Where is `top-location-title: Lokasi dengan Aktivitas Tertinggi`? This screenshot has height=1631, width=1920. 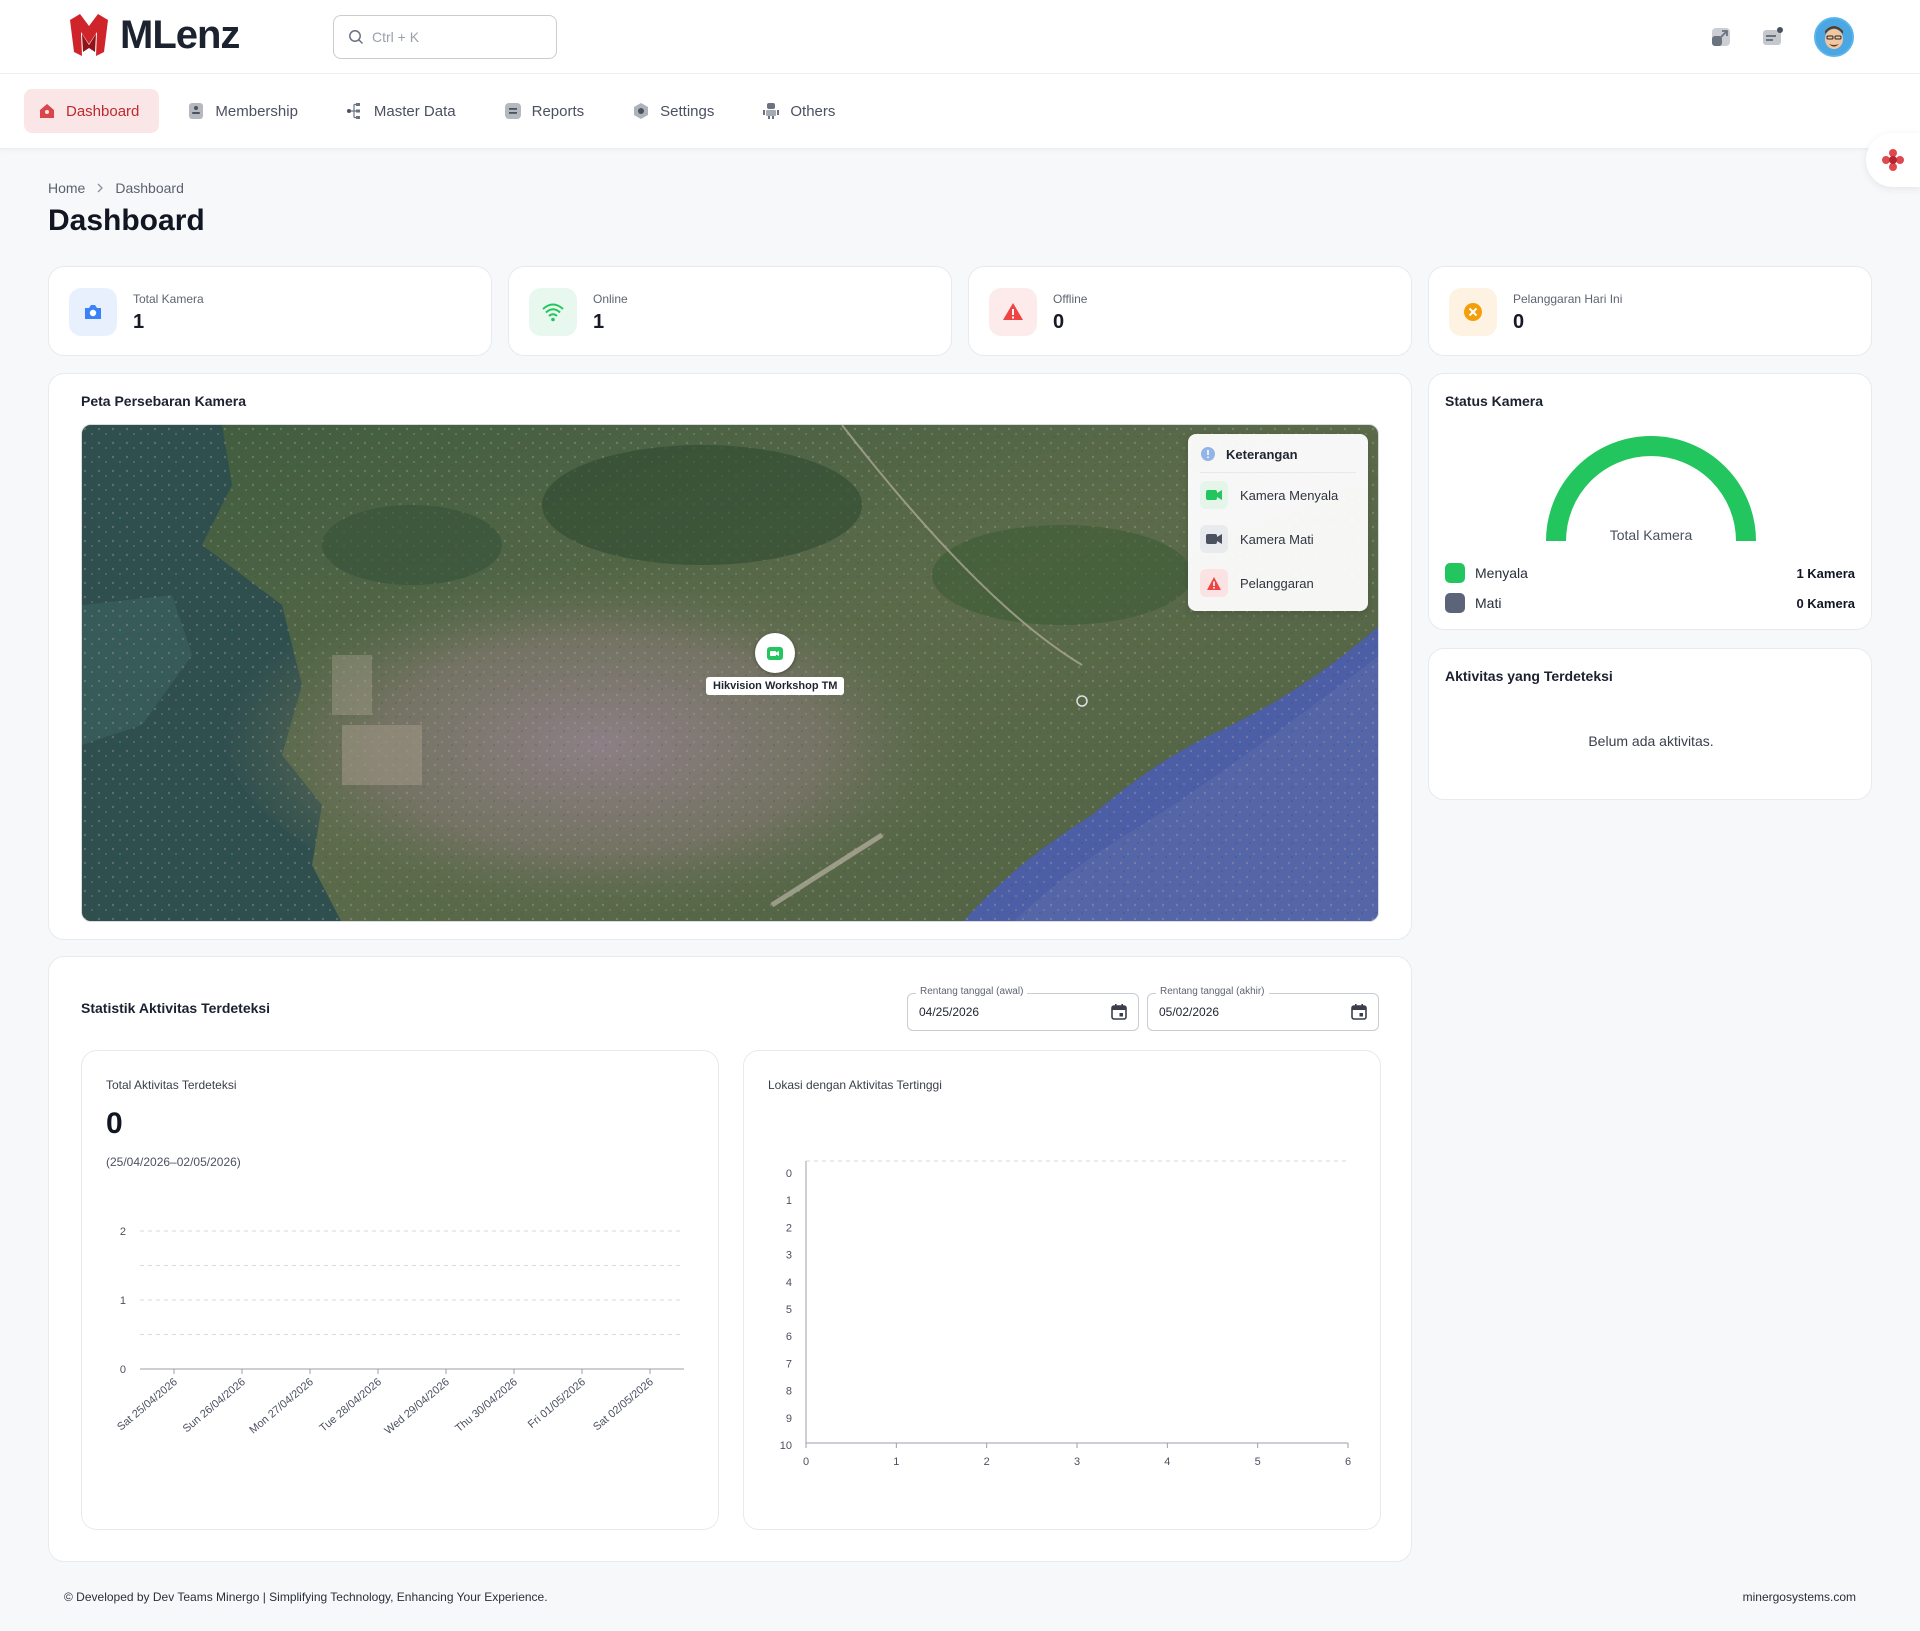 top-location-title: Lokasi dengan Aktivitas Tertinggi is located at coordinates (855, 1085).